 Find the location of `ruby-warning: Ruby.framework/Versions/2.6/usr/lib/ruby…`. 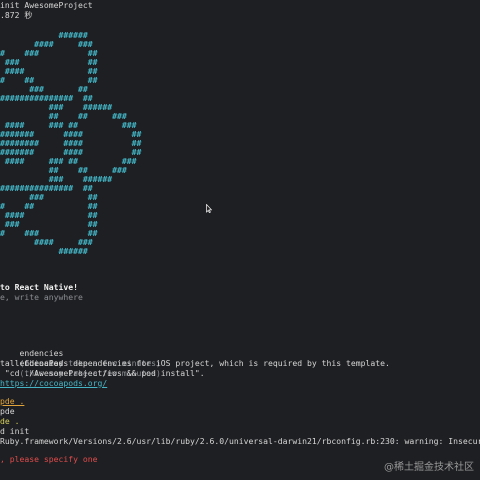

ruby-warning: Ruby.framework/Versions/2.6/usr/lib/ruby… is located at coordinates (240, 441).